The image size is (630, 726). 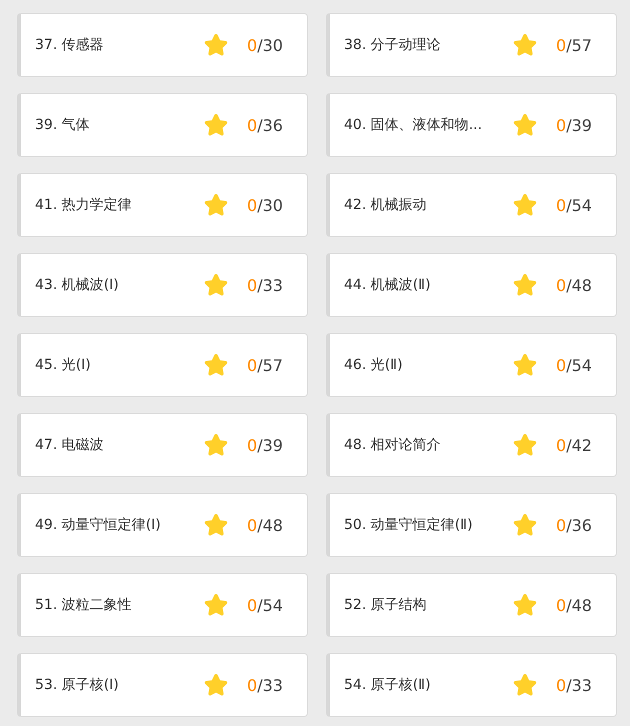 What do you see at coordinates (63, 365) in the screenshot?
I see `chapter-title: 45. 光(Ⅰ)` at bounding box center [63, 365].